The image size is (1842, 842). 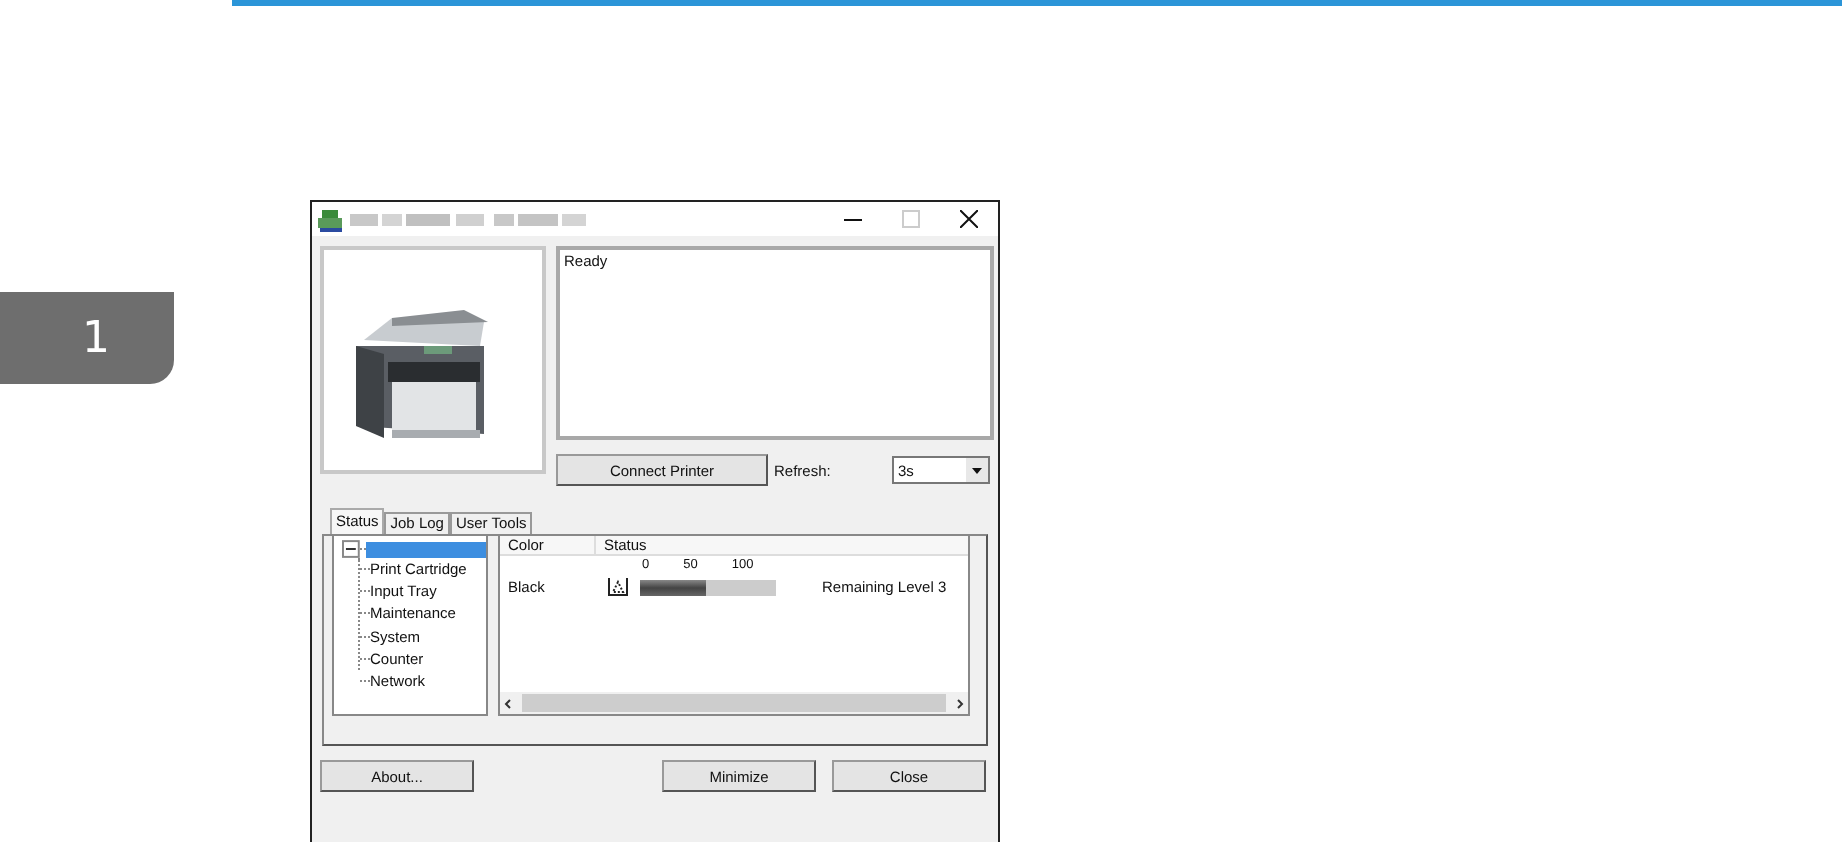 What do you see at coordinates (734, 703) in the screenshot?
I see `horizontal-scrollbar` at bounding box center [734, 703].